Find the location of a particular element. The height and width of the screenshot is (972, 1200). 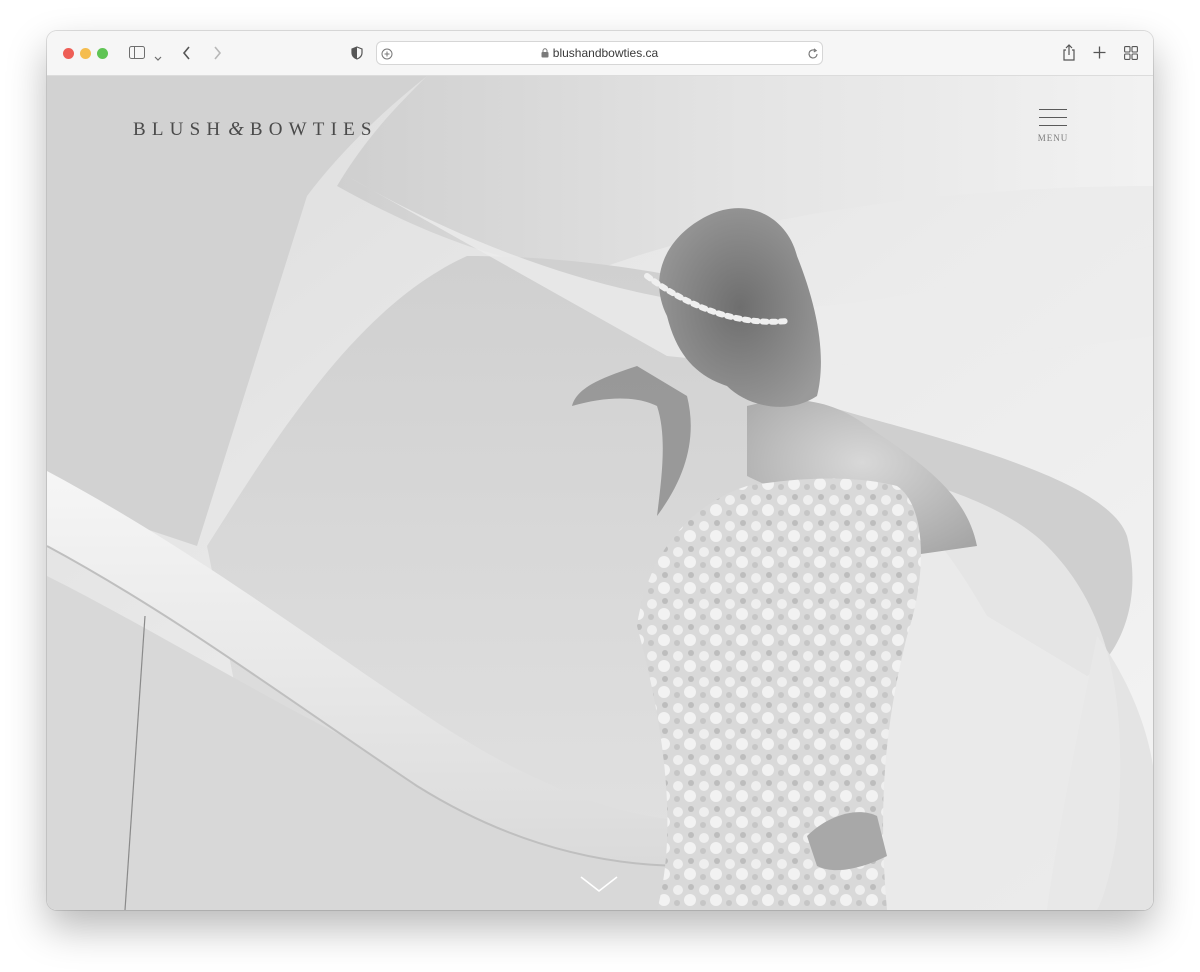

sidebar-chevron-down-icon is located at coordinates (158, 57).